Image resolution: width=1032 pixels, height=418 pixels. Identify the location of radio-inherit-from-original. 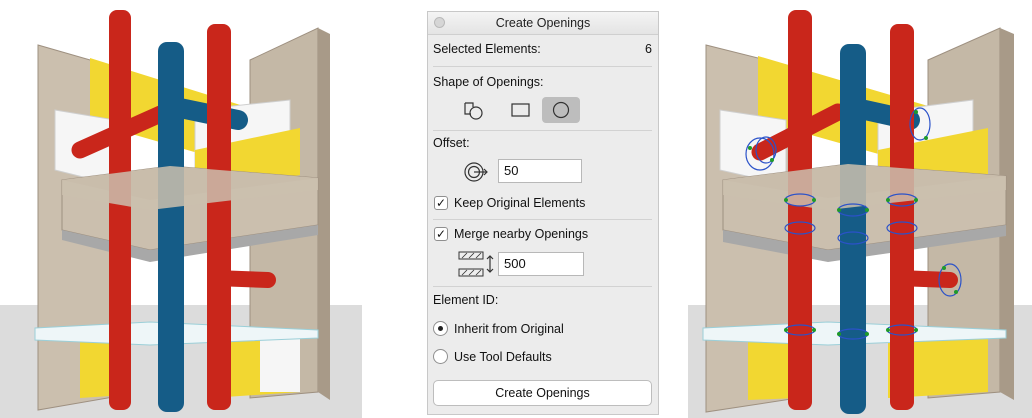
(440, 328).